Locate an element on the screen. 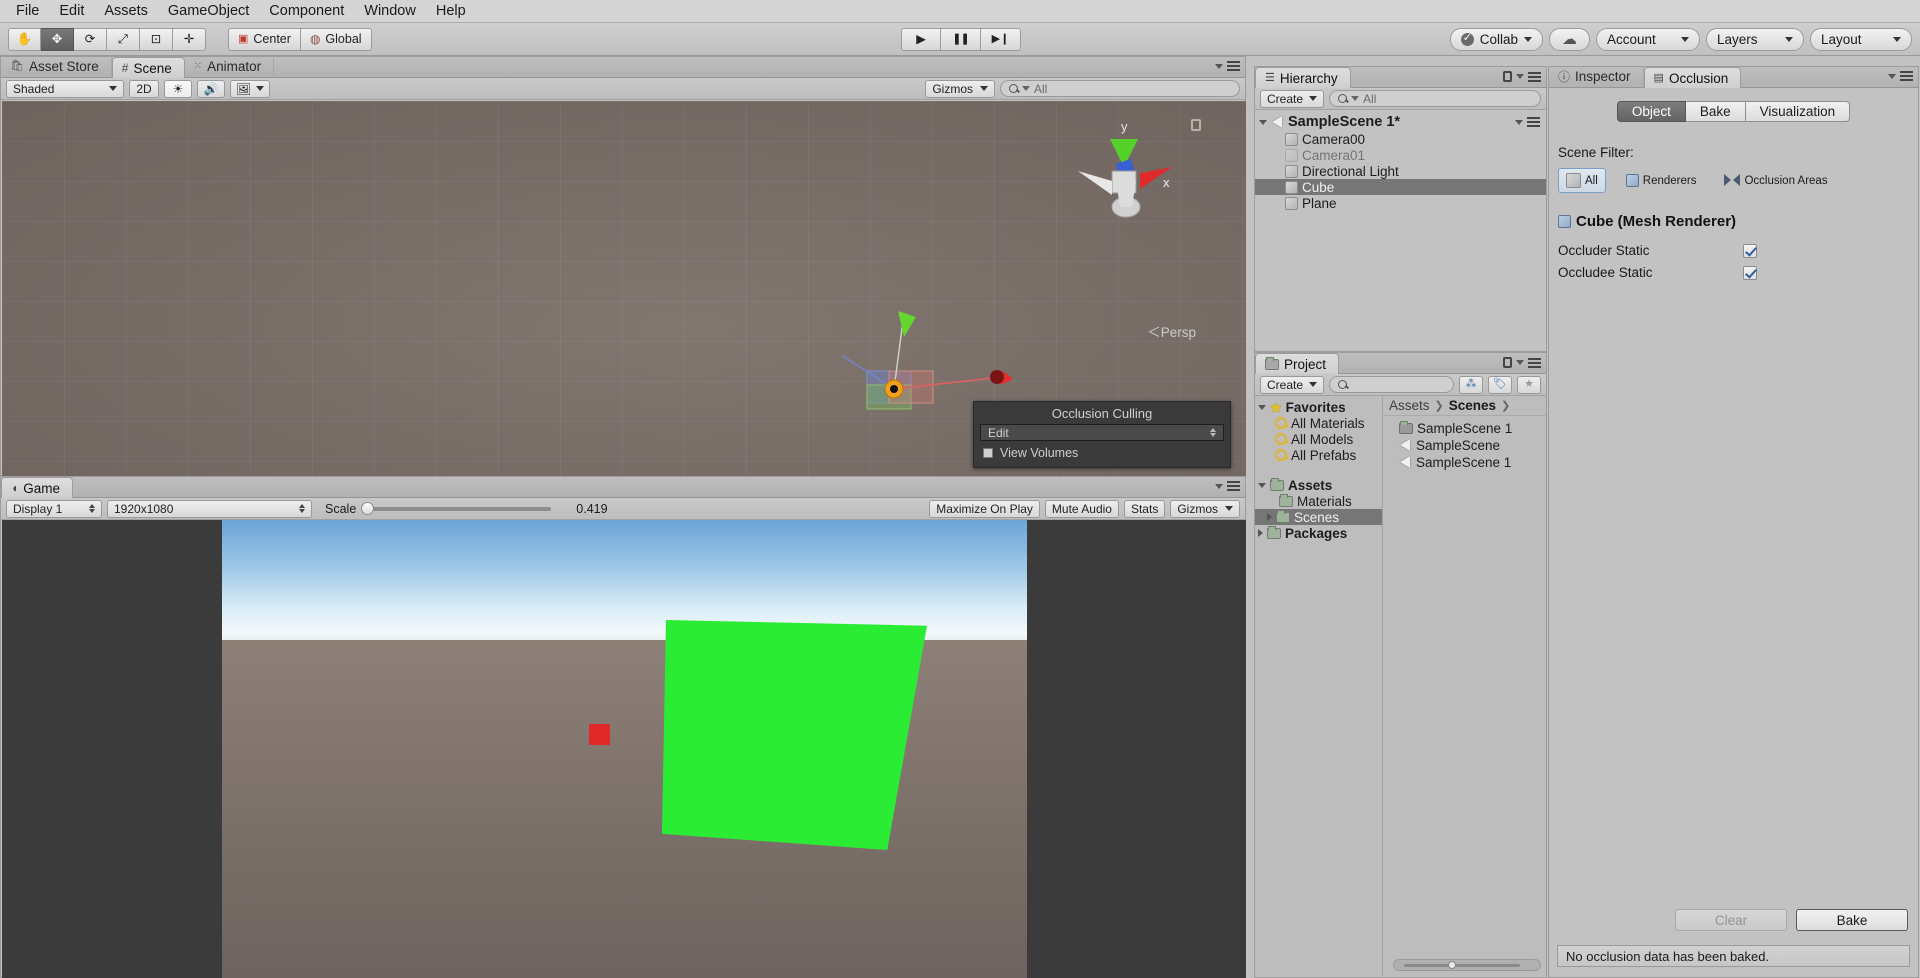 Image resolution: width=1920 pixels, height=978 pixels. mute-audio-button: Mute Audio is located at coordinates (1081, 508).